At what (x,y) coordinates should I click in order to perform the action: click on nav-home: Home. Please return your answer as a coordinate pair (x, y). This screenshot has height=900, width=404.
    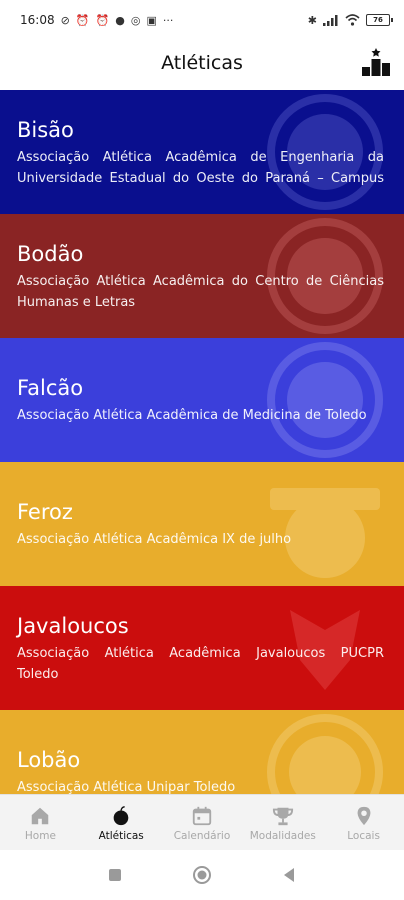
    Looking at the image, I should click on (40, 823).